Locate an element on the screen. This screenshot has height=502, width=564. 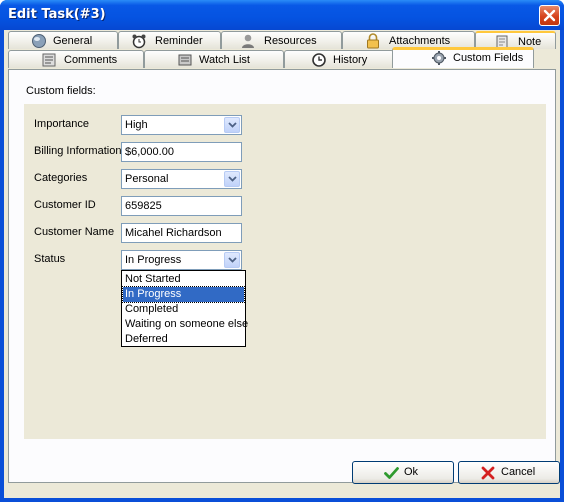
status-select: In Progress is located at coordinates (181, 260).